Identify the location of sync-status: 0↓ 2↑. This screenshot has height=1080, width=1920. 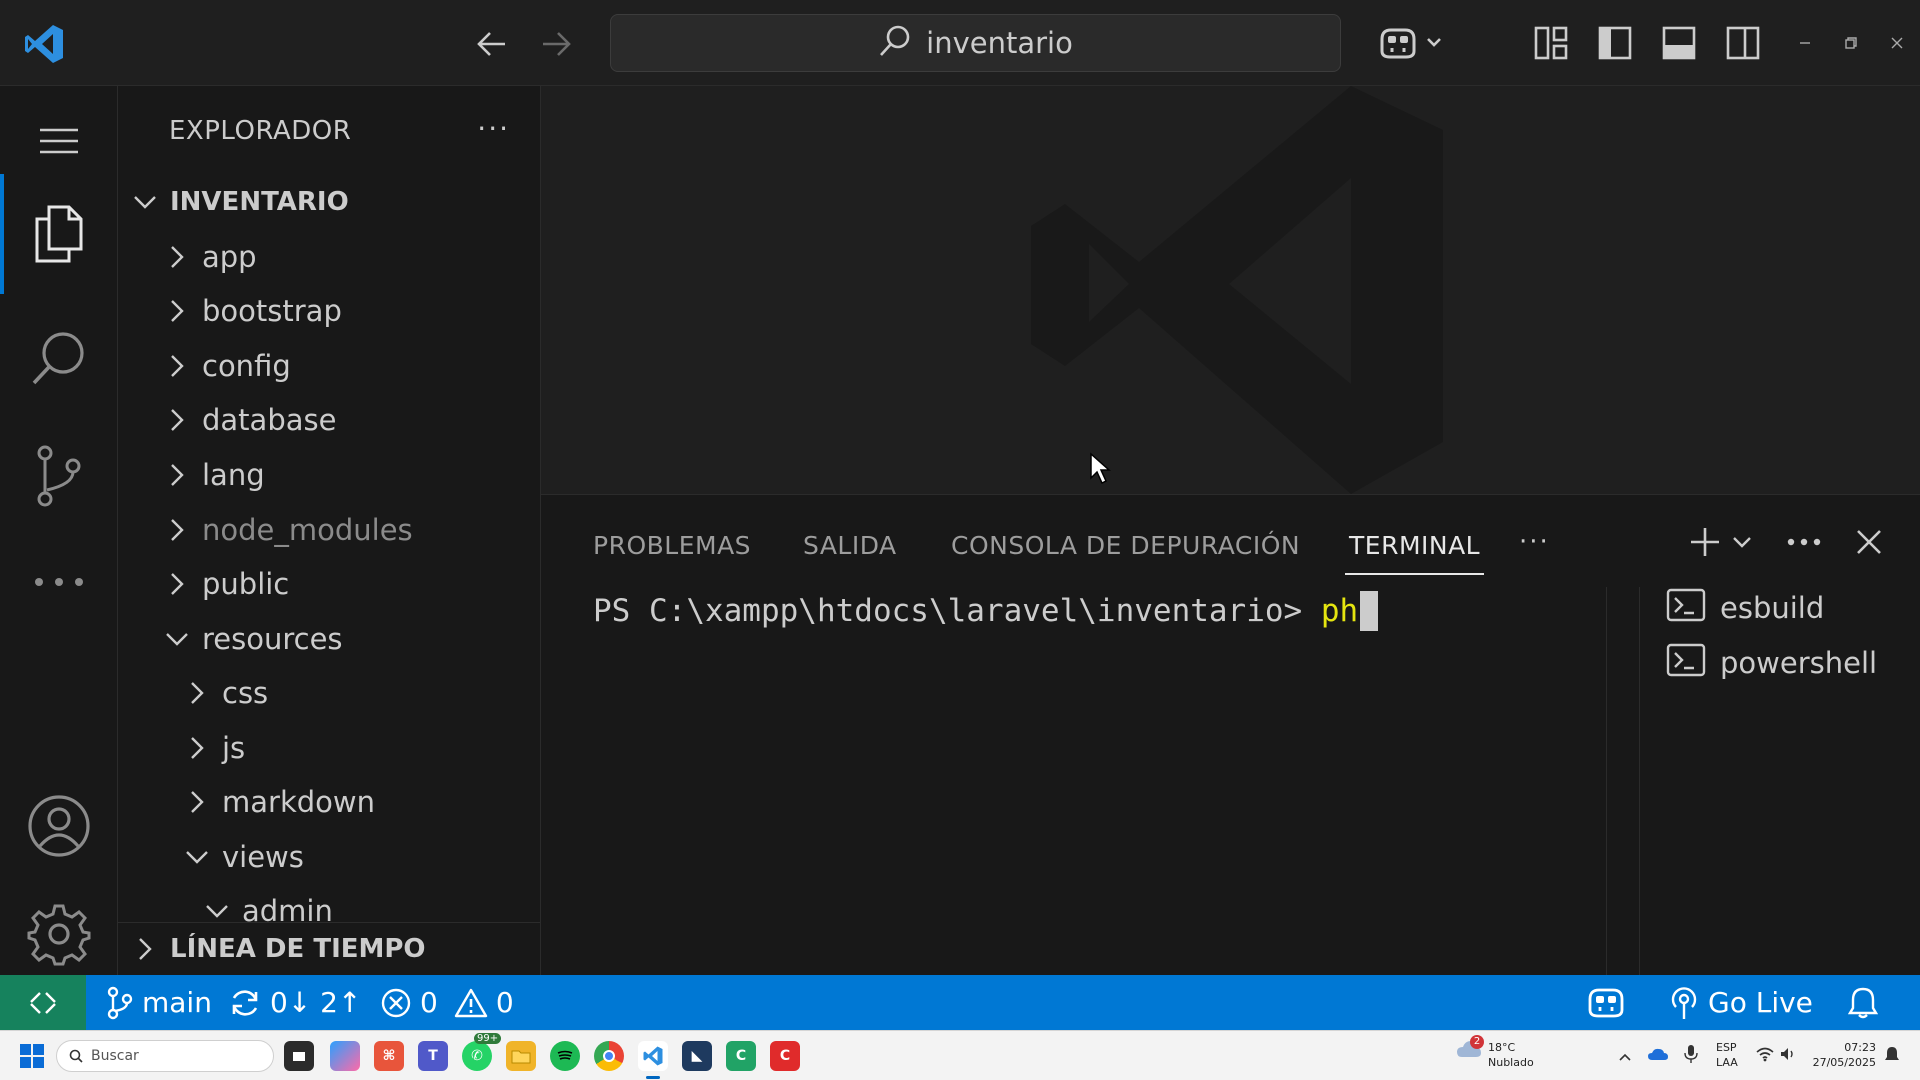
(294, 1002).